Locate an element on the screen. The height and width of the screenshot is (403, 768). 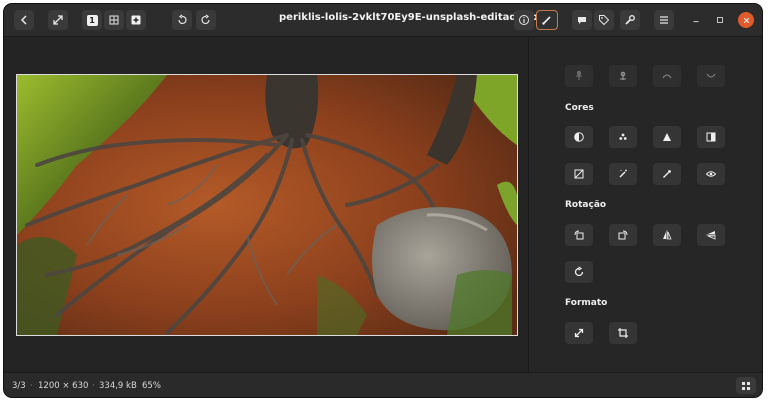
flip-vertical-button is located at coordinates (579, 76).